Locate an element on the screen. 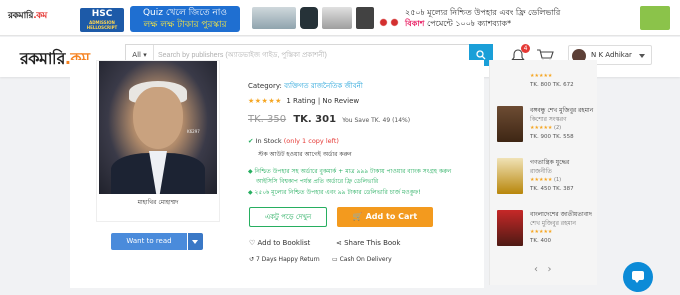 The image size is (680, 295). cod-info: ▭ Cash On Delivery is located at coordinates (362, 259).